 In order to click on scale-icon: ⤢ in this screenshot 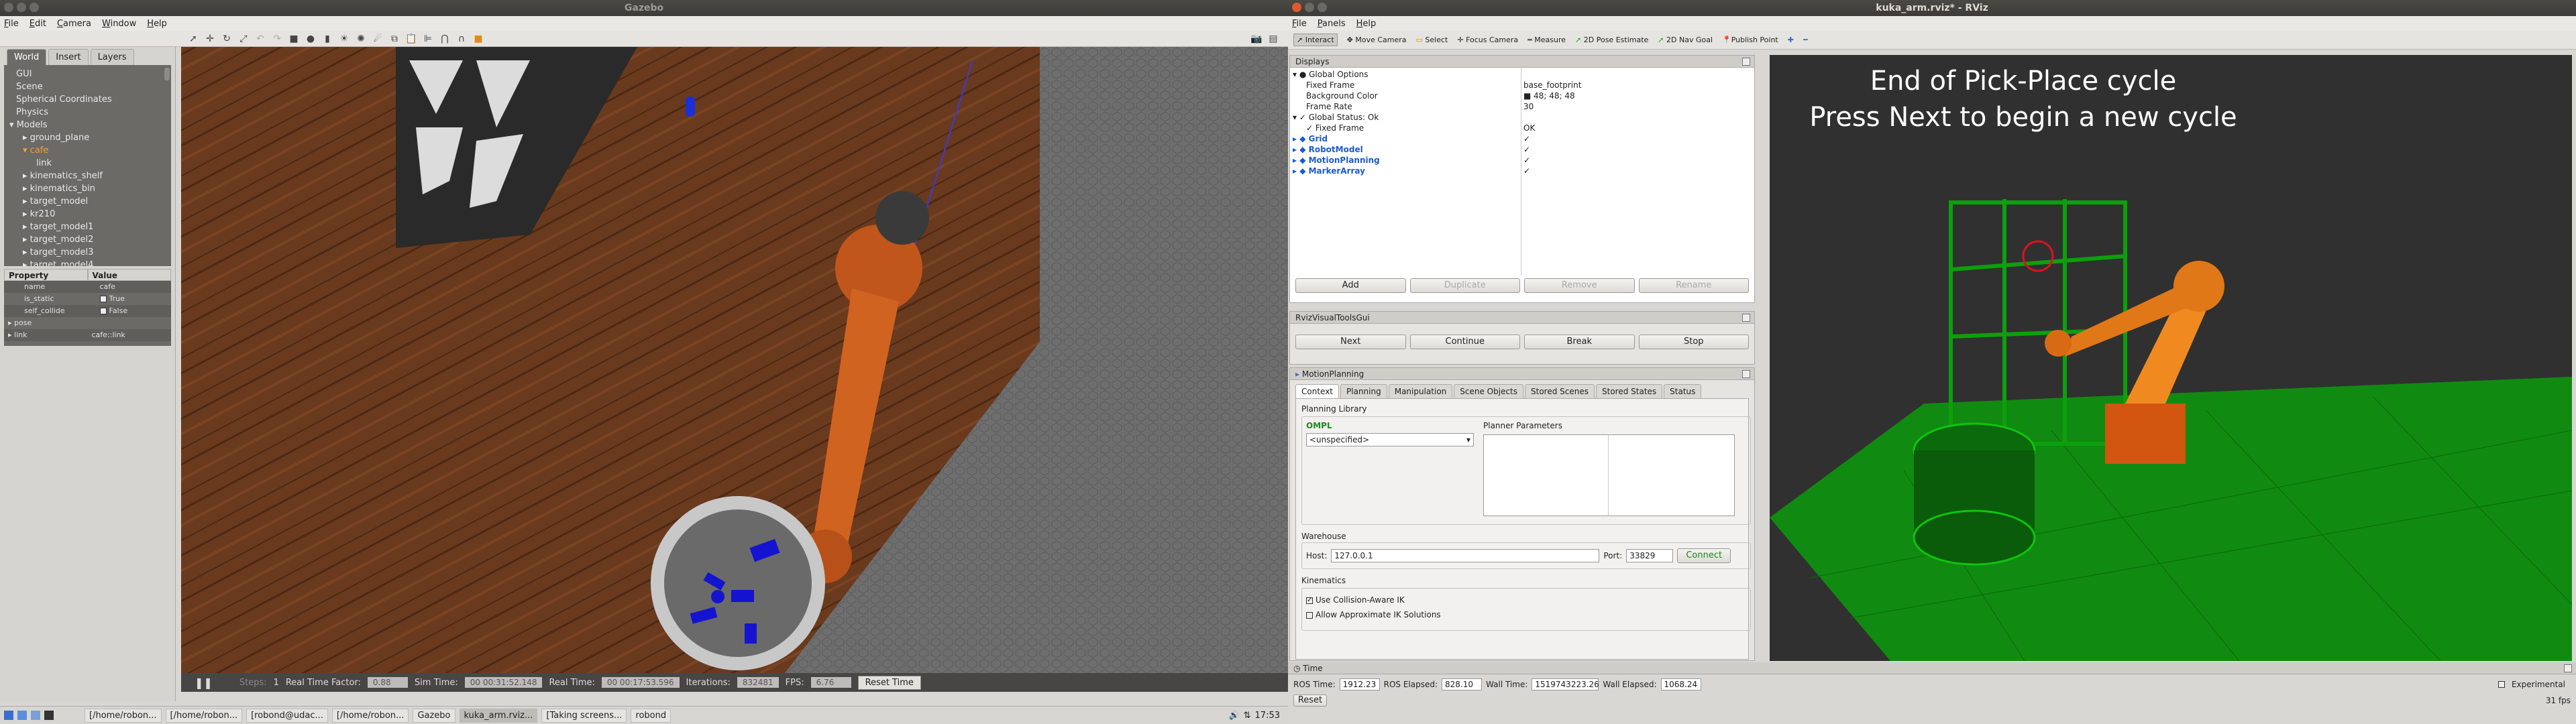, I will do `click(243, 39)`.